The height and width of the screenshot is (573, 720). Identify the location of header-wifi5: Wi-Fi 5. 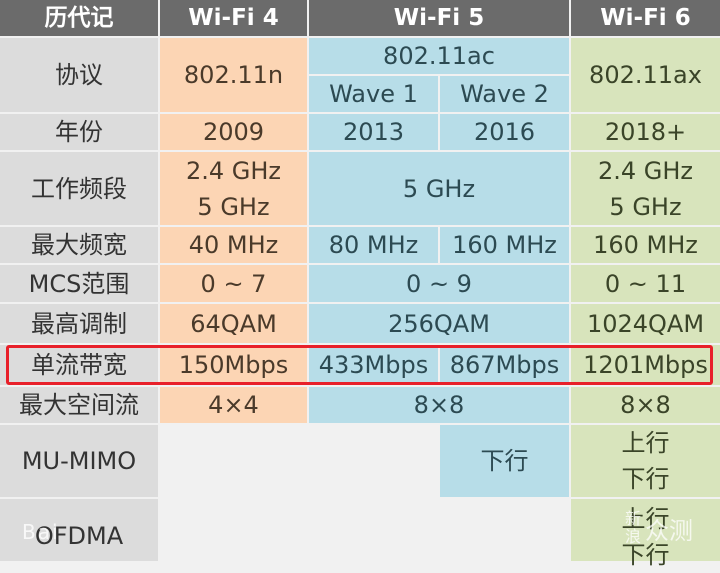
(439, 18).